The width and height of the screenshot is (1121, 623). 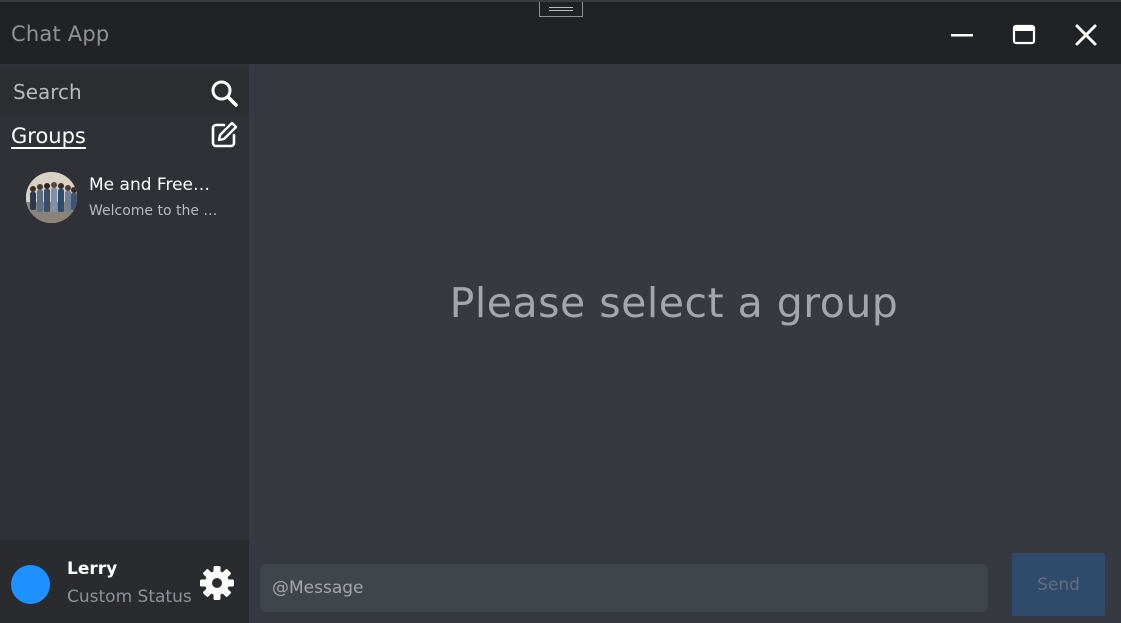 I want to click on maximize-button, so click(x=1024, y=35).